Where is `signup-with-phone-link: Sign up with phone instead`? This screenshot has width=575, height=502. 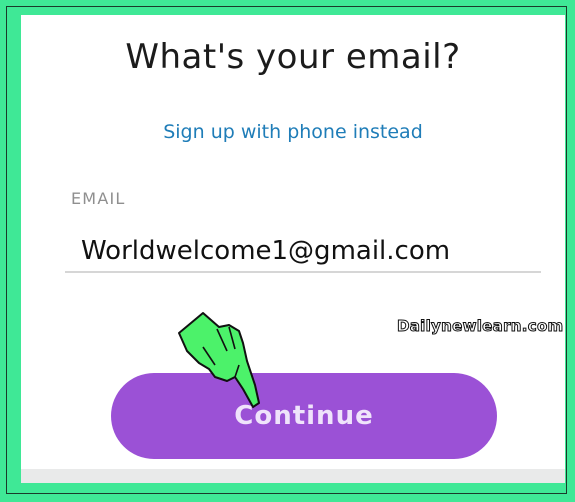 signup-with-phone-link: Sign up with phone instead is located at coordinates (293, 132).